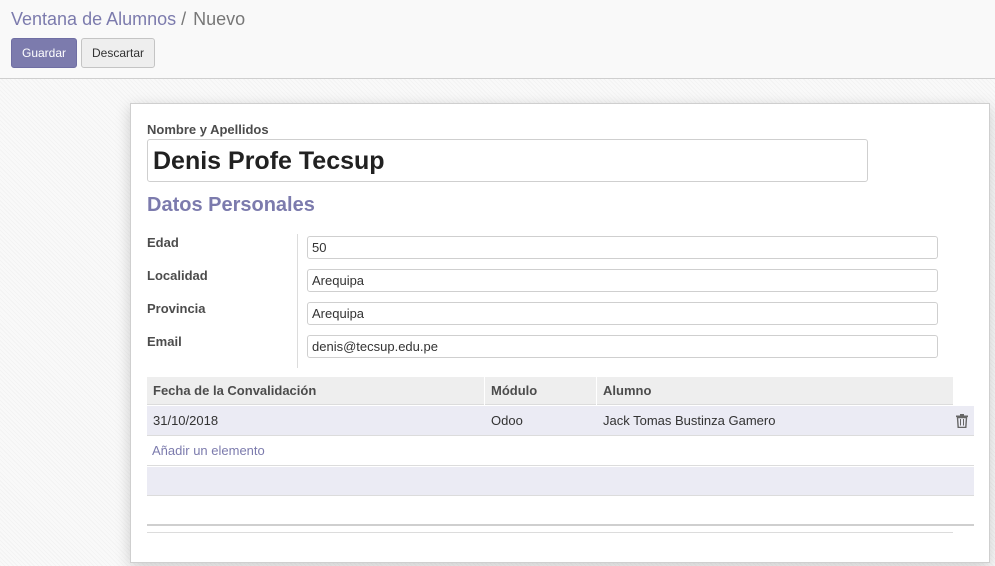 The image size is (995, 566). Describe the element at coordinates (164, 341) in the screenshot. I see `email-label: Email` at that location.